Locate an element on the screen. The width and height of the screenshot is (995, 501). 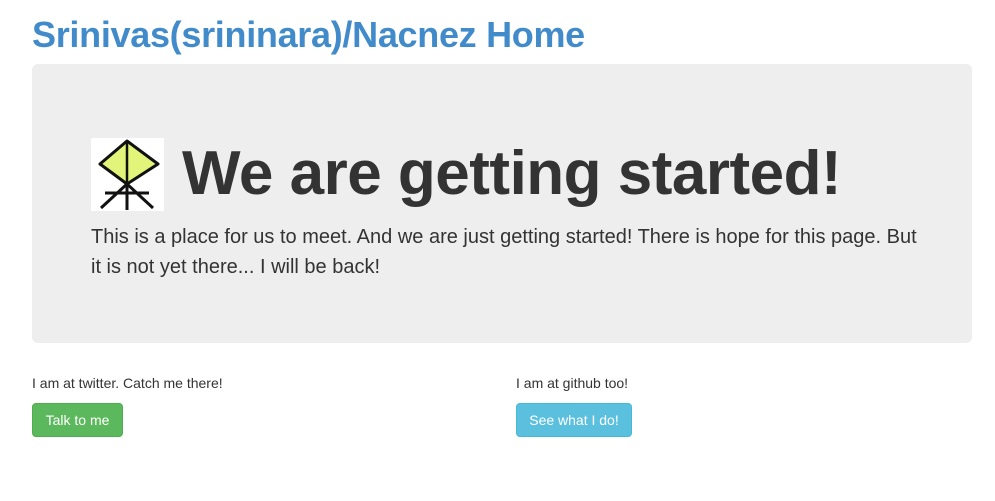
hero-heading: We are getting started! is located at coordinates (512, 173).